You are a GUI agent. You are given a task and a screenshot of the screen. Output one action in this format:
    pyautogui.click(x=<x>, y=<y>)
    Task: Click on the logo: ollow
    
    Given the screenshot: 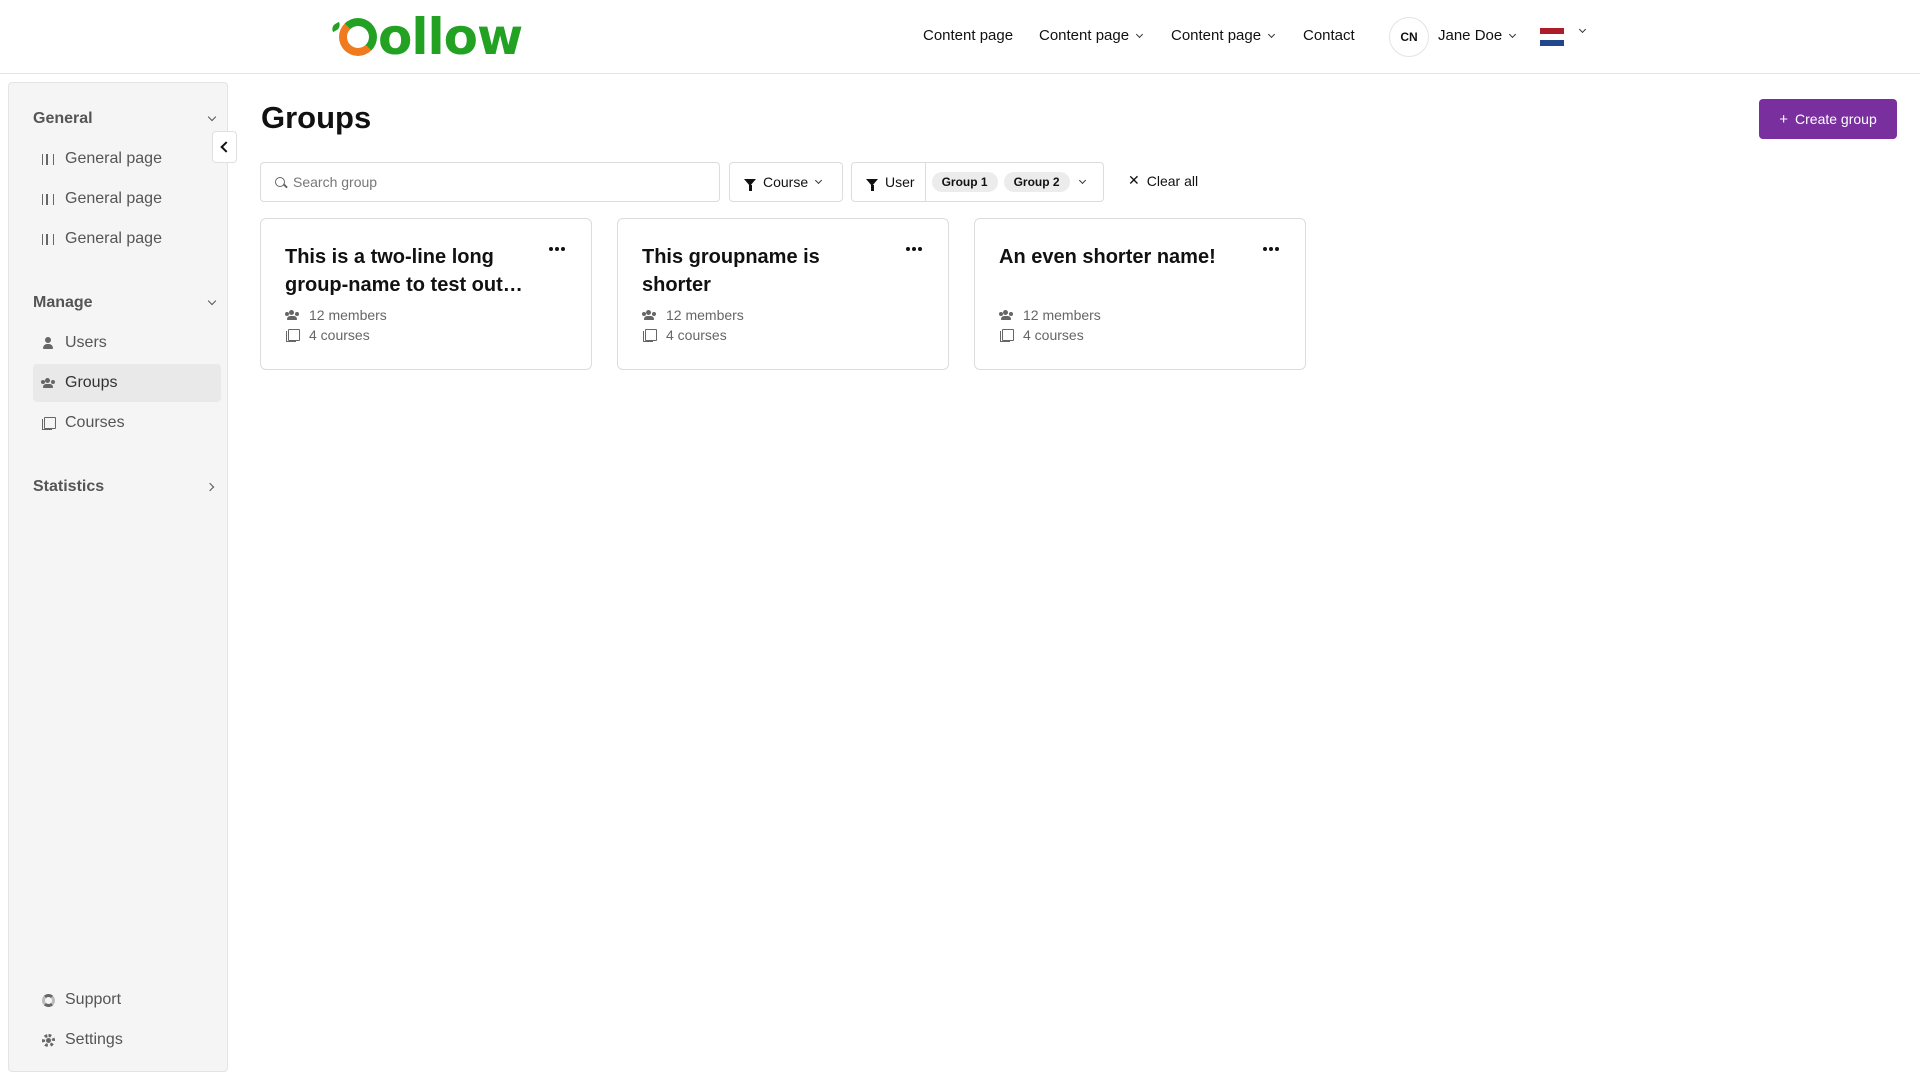 What is the action you would take?
    pyautogui.click(x=426, y=37)
    